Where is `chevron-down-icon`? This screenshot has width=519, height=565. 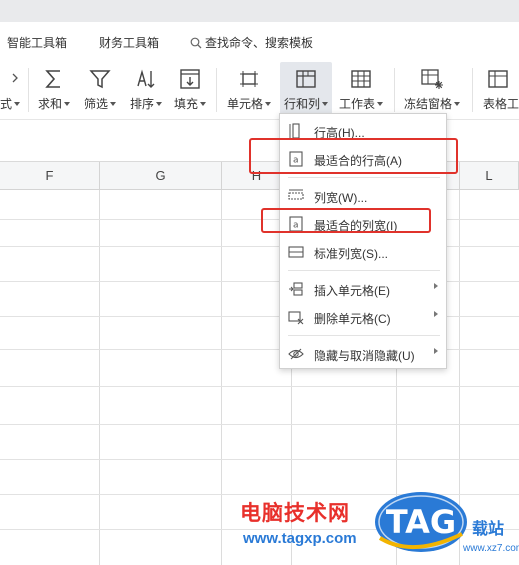 chevron-down-icon is located at coordinates (17, 79).